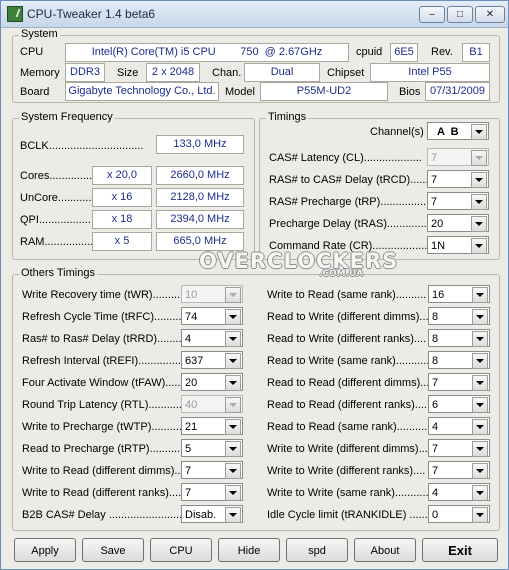 The image size is (509, 570). Describe the element at coordinates (385, 550) in the screenshot. I see `about-button: About` at that location.